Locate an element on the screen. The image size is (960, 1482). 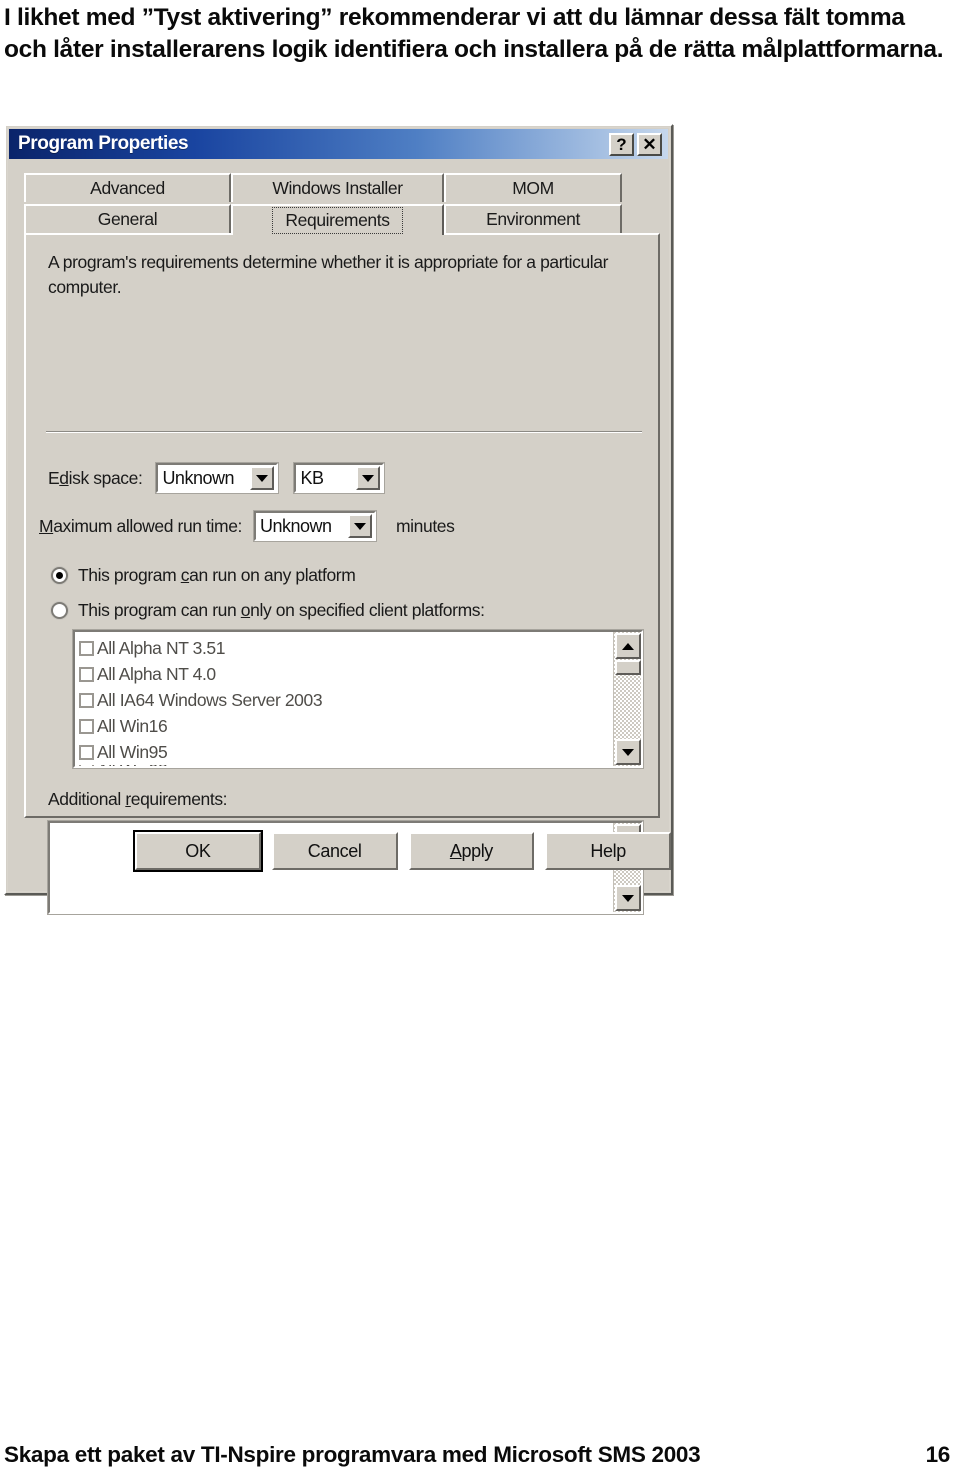
tab-requirements: Requirements is located at coordinates (337, 219).